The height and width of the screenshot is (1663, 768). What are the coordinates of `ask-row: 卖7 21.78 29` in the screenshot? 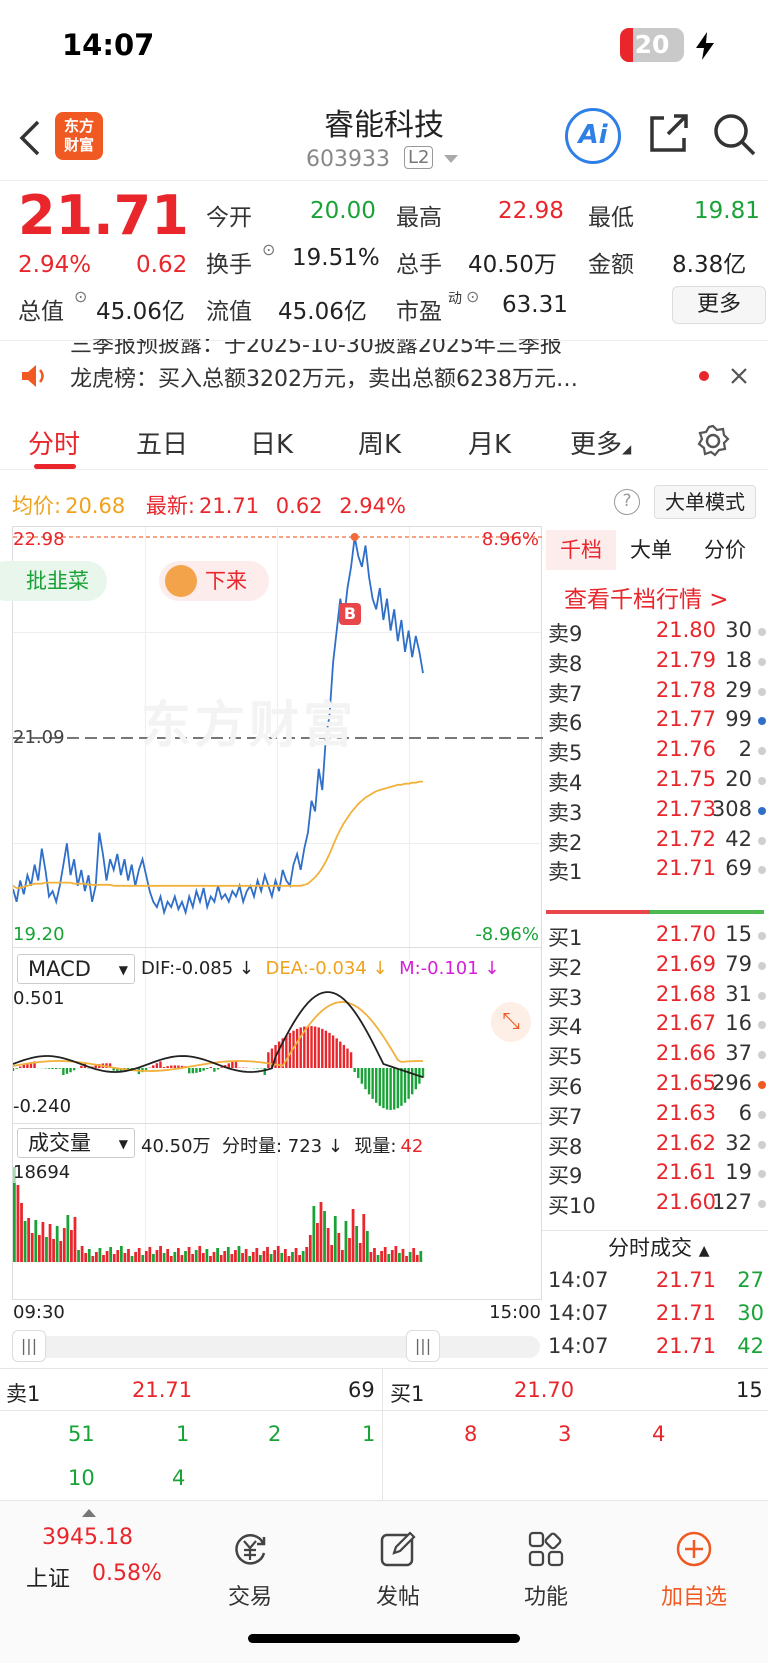 It's located at (655, 693).